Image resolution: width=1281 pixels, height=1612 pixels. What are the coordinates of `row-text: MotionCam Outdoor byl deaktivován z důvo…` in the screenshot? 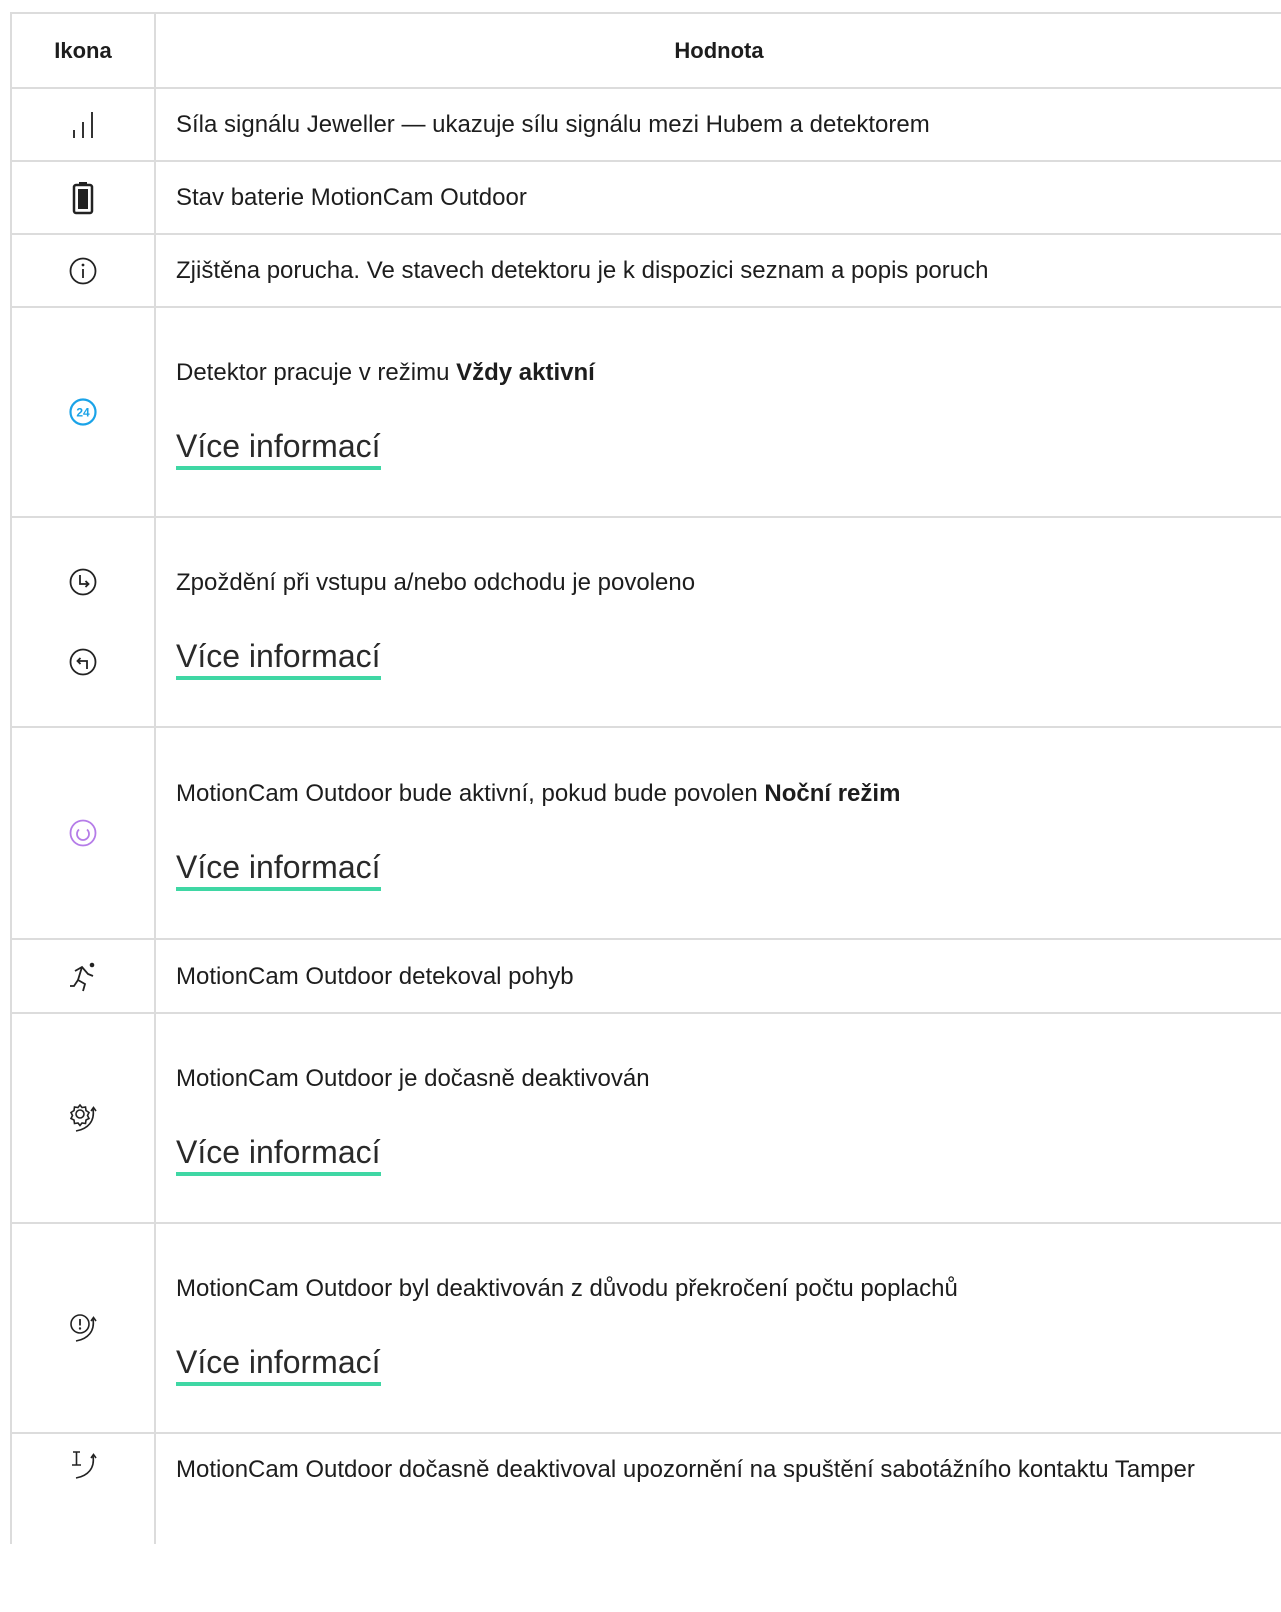 It's located at (567, 1288).